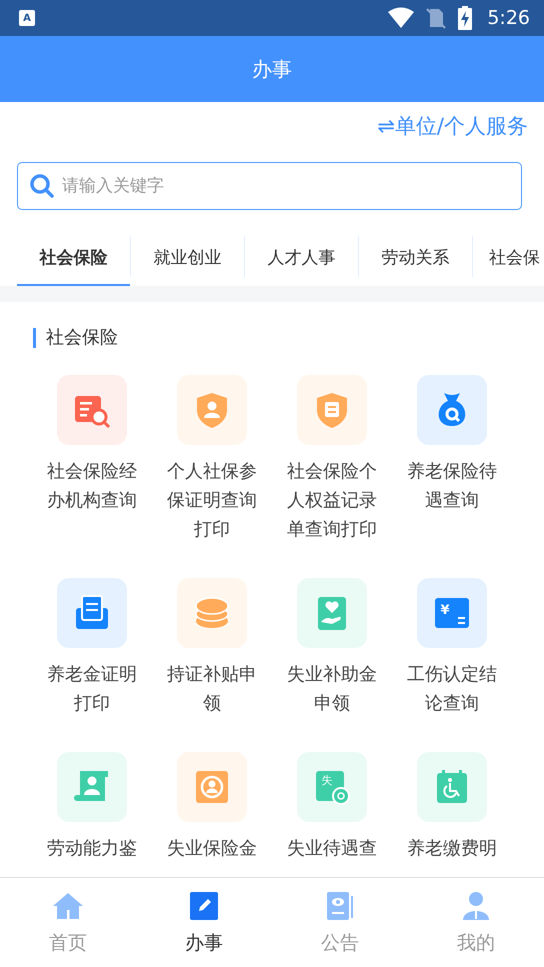  What do you see at coordinates (42, 186) in the screenshot?
I see `search-icon` at bounding box center [42, 186].